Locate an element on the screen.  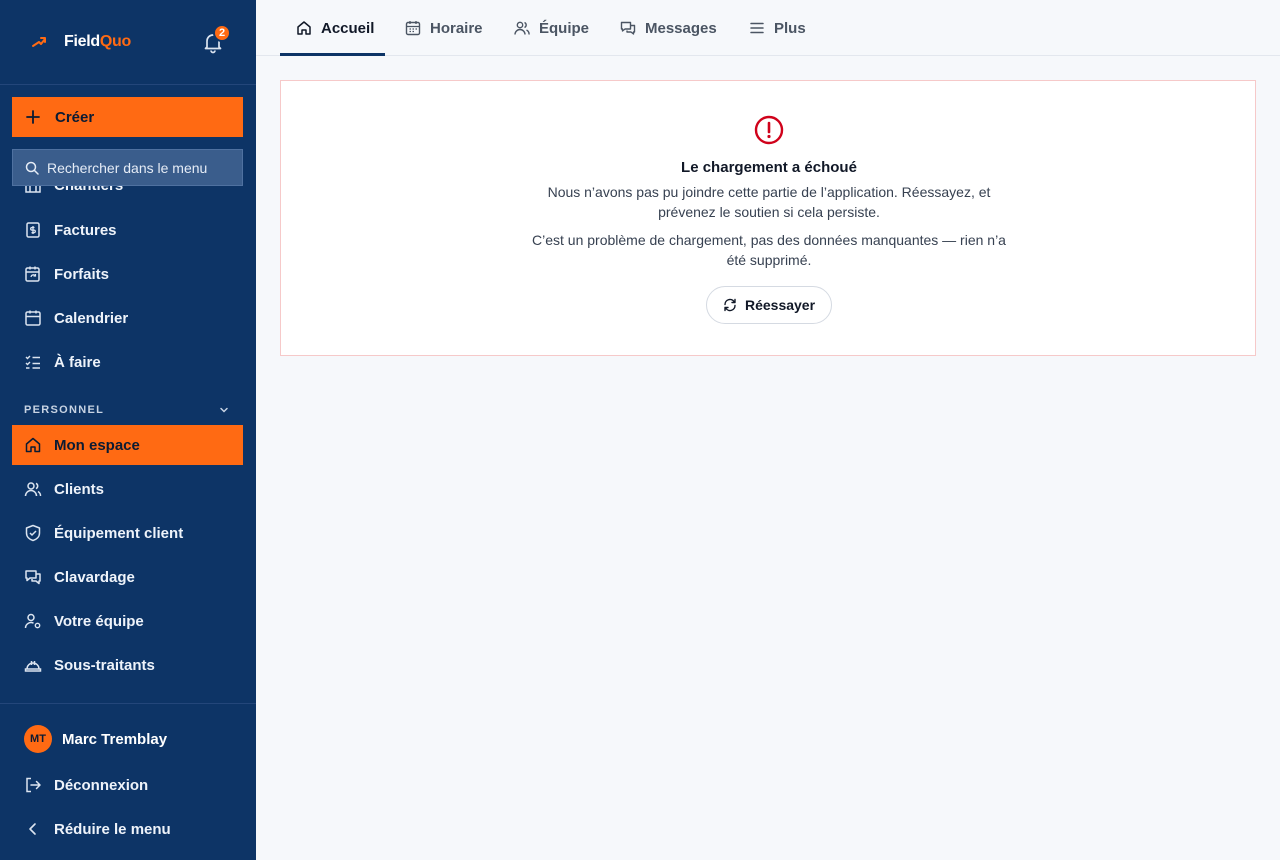
sidebar-item-label: Forfaits is located at coordinates (82, 274).